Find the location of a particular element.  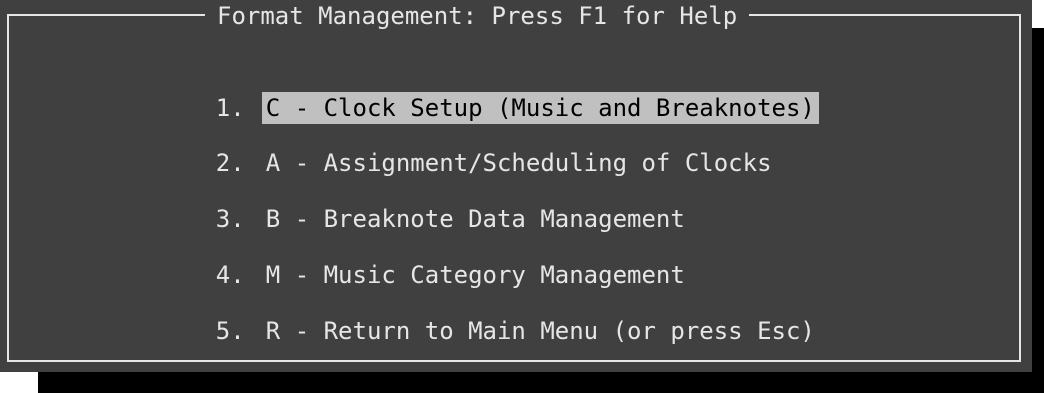

menu-item-return-main-menu: 5. R - Return to Main Menu (or press Esc) is located at coordinates (488, 314).